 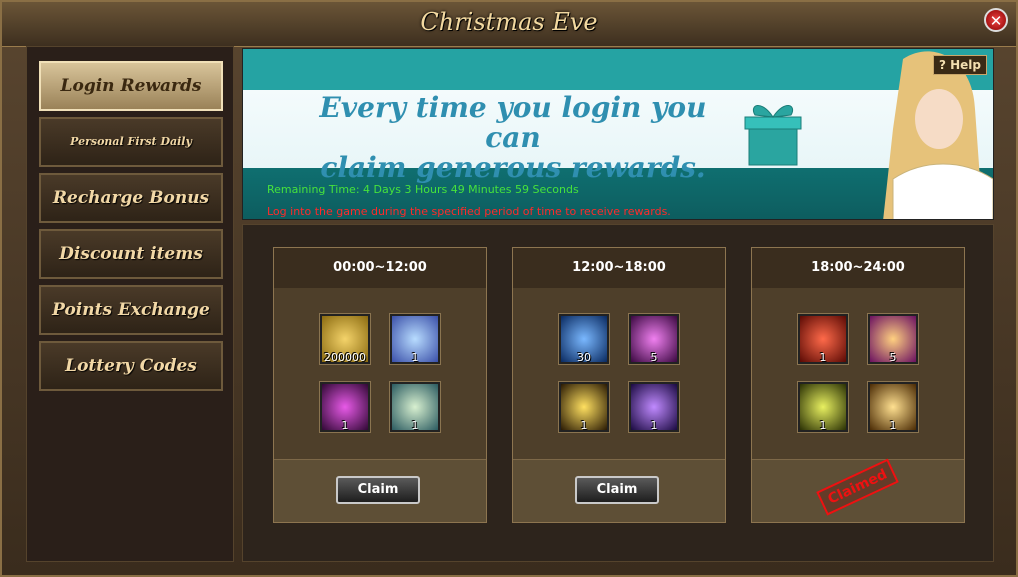 I want to click on title-bar: Christmas Eve ✕, so click(x=509, y=24).